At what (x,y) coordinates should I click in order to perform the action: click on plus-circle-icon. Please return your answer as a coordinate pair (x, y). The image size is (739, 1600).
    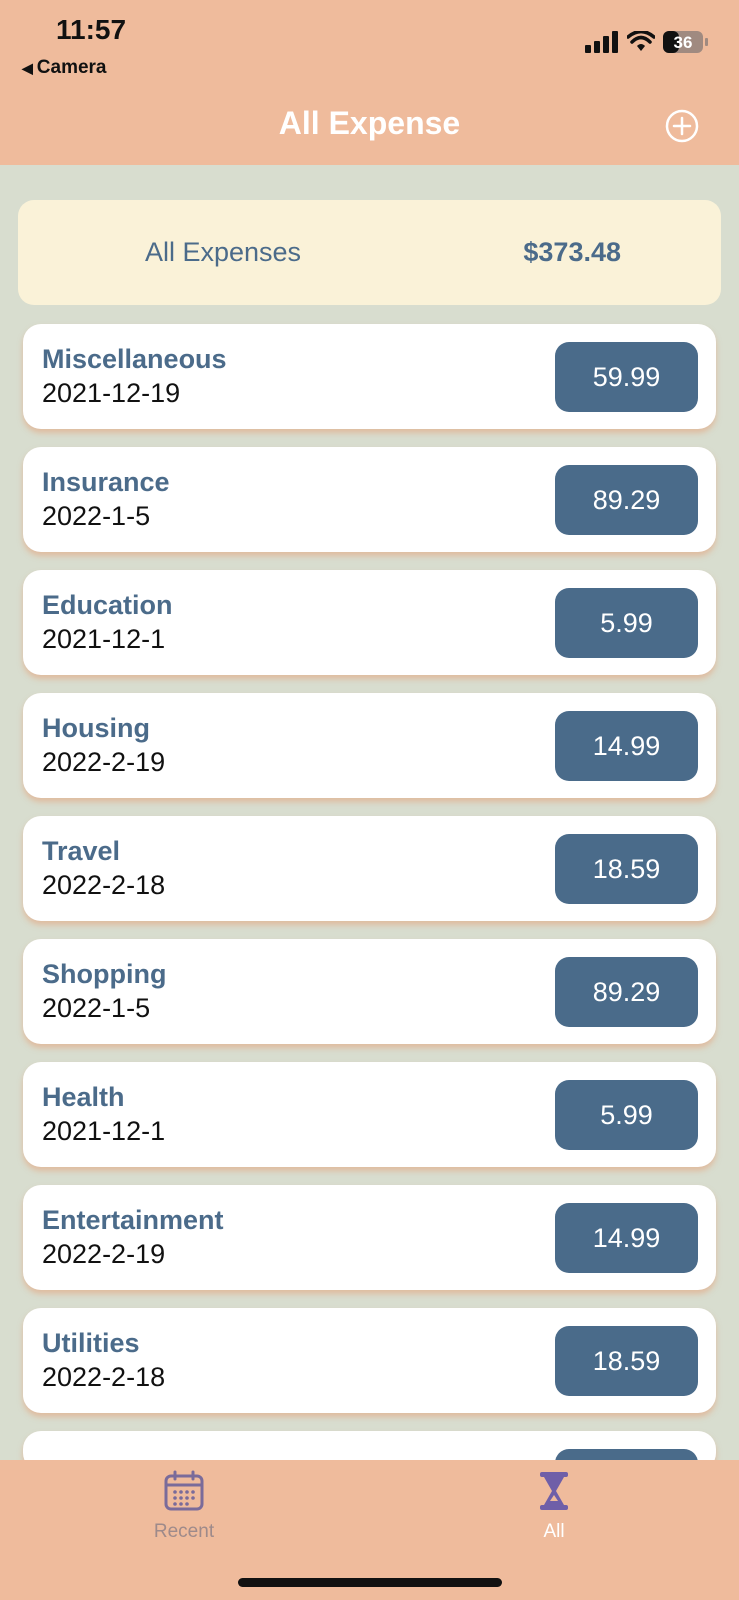
    Looking at the image, I should click on (682, 126).